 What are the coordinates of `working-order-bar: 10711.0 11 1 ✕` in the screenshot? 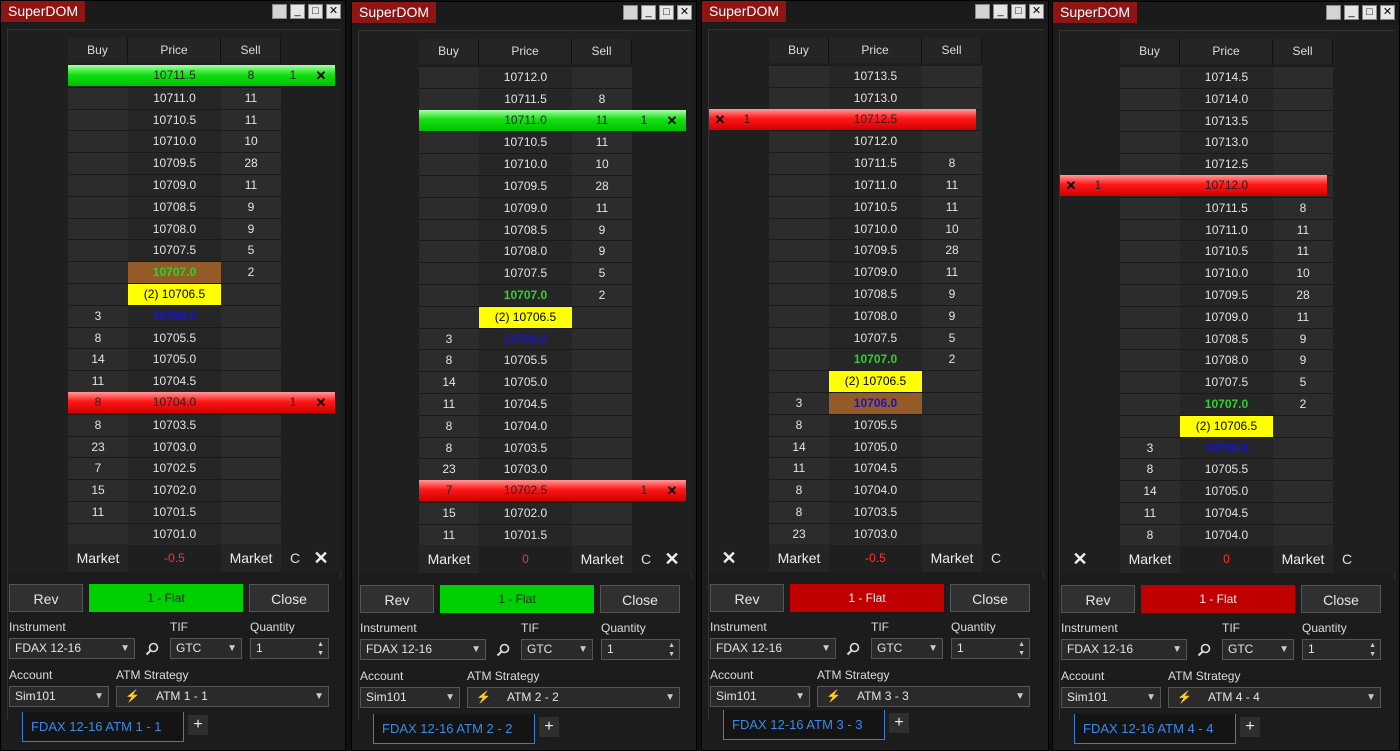 It's located at (552, 120).